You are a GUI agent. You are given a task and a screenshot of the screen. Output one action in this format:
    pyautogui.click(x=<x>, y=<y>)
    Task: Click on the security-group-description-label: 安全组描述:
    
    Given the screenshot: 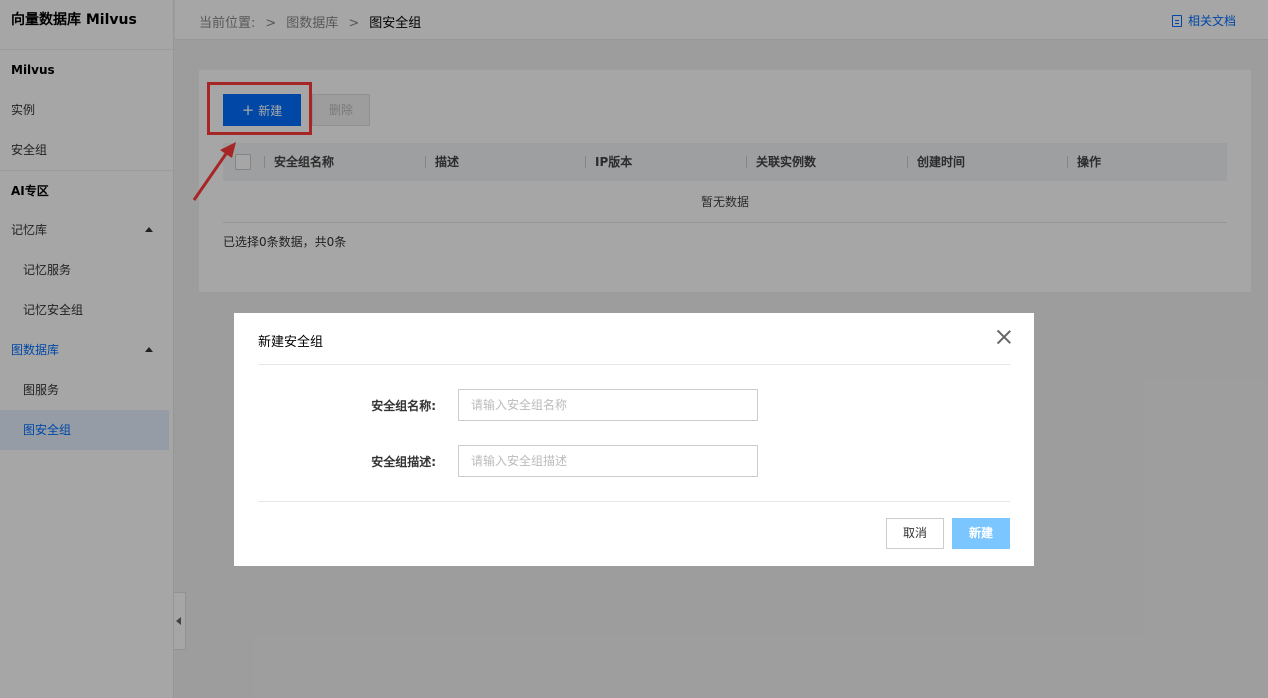 What is the action you would take?
    pyautogui.click(x=403, y=462)
    